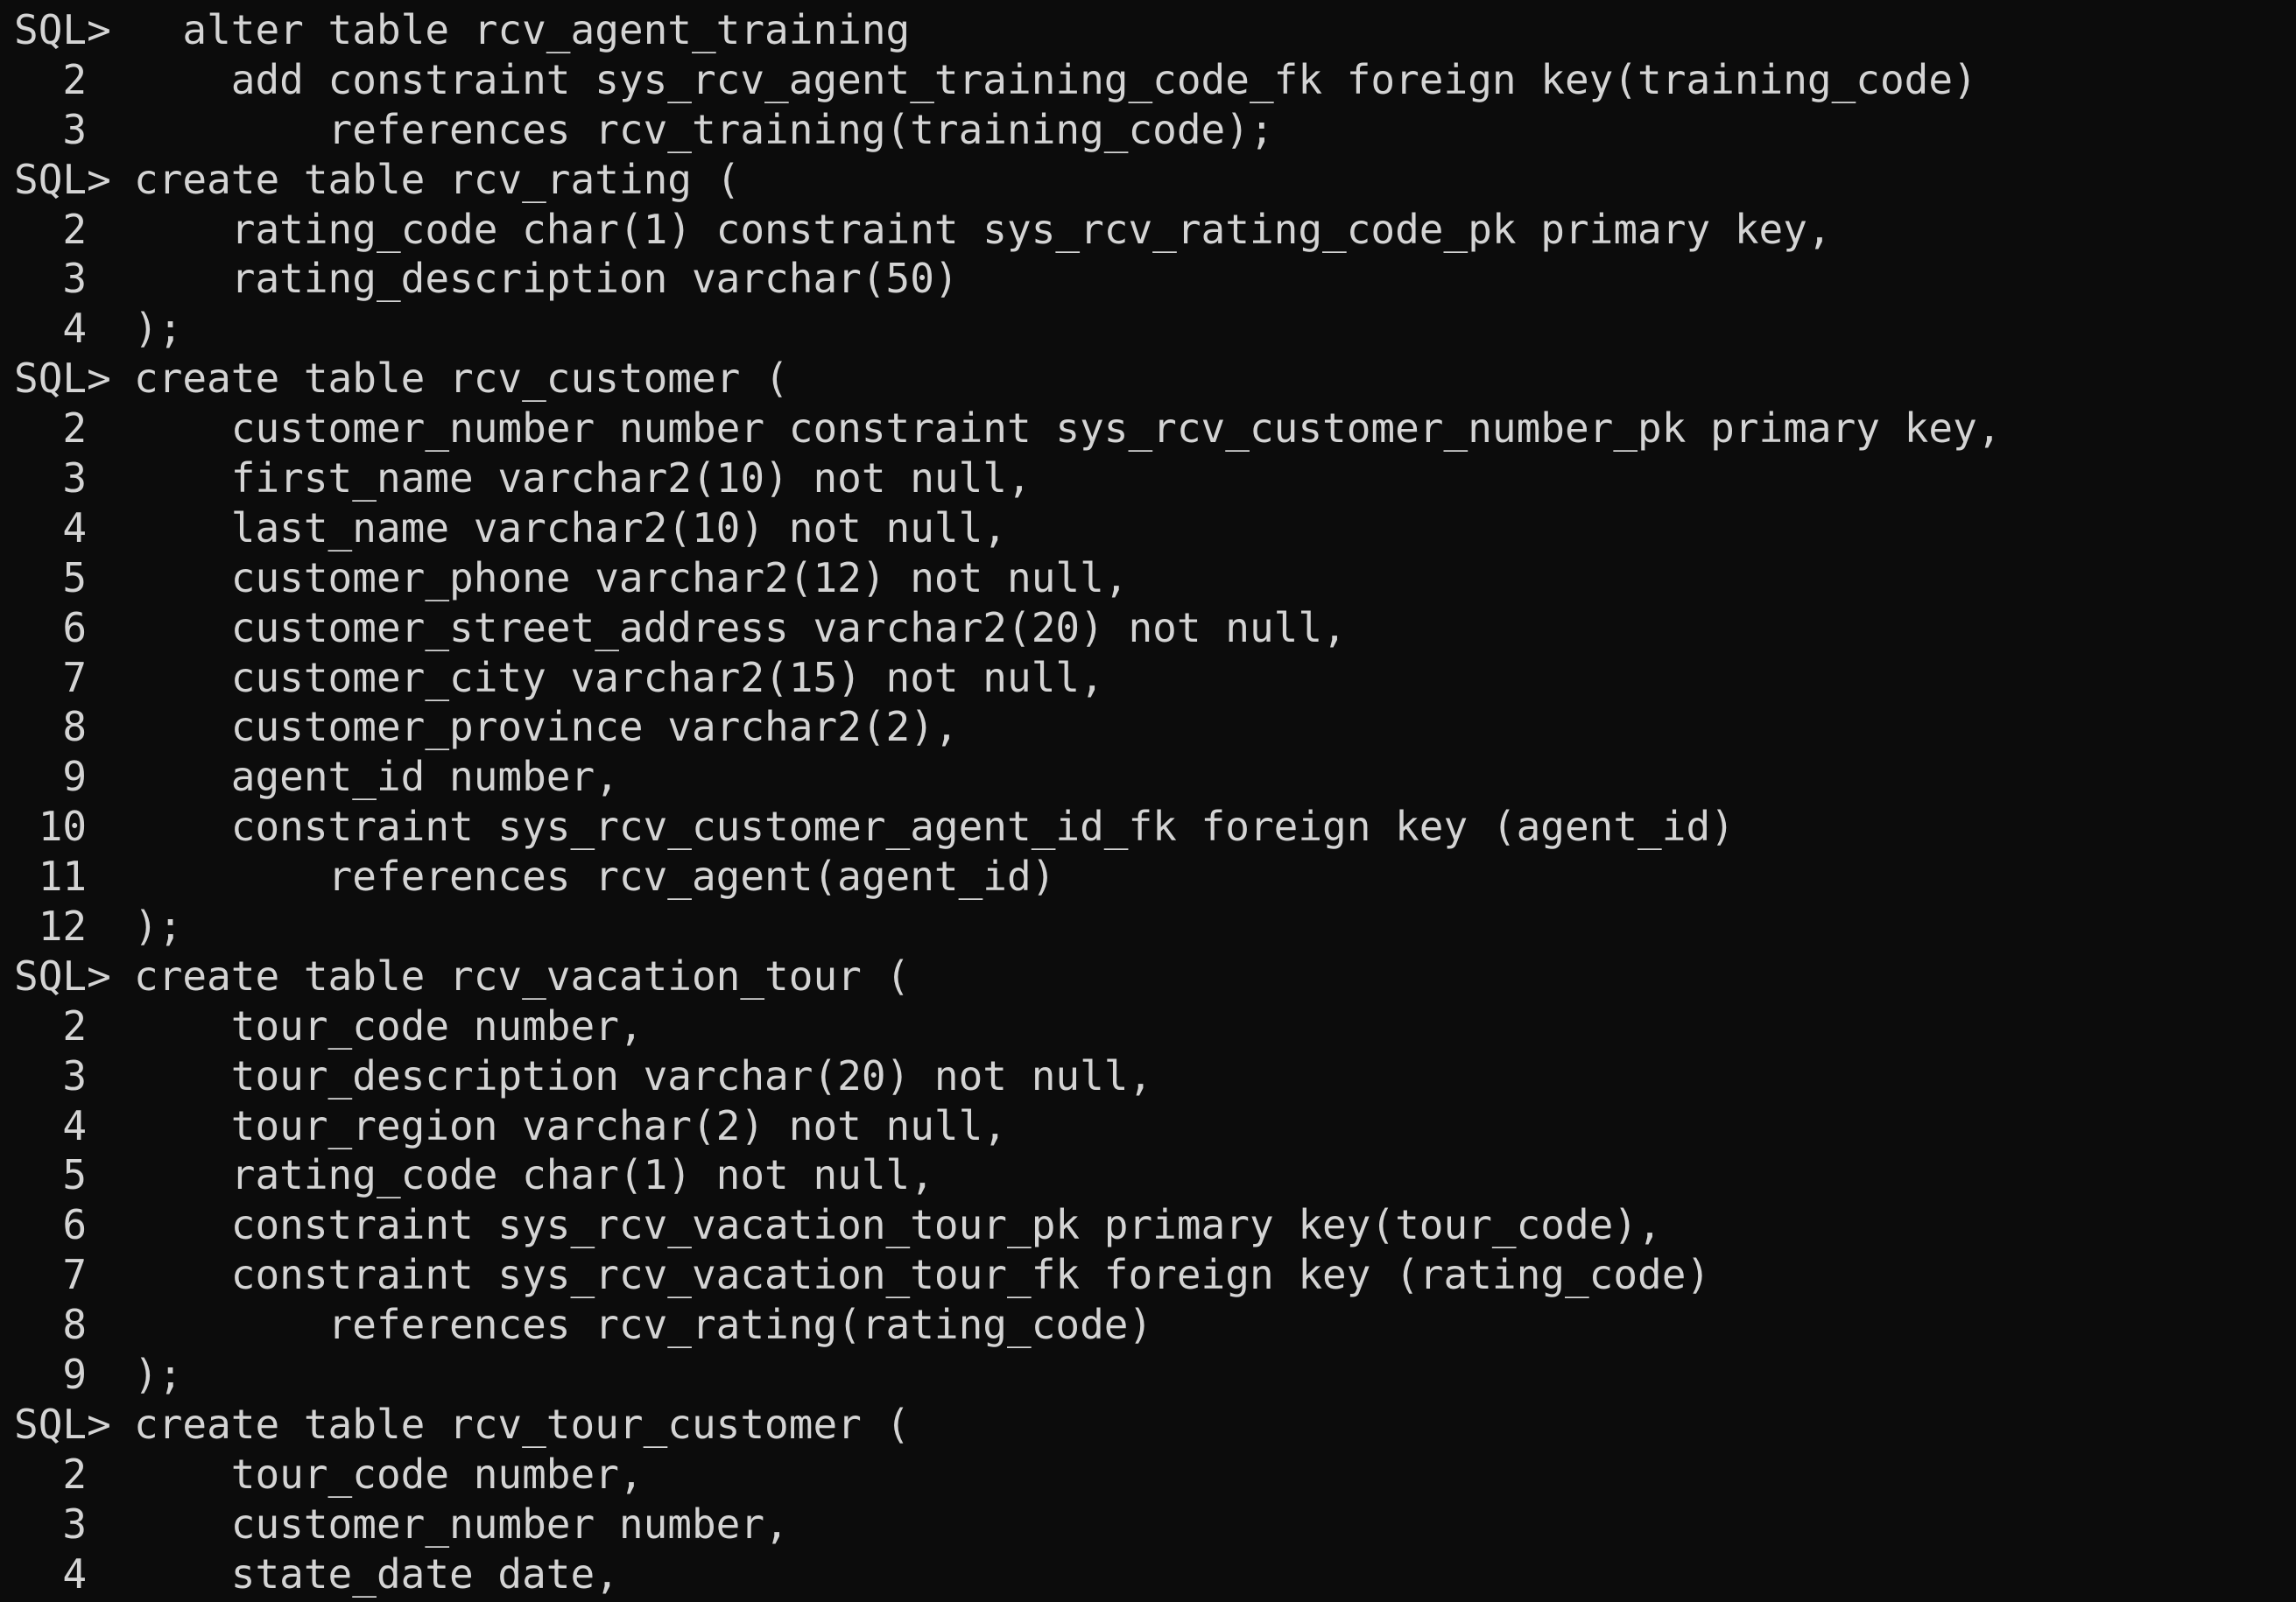 The width and height of the screenshot is (2296, 1602). Describe the element at coordinates (1155, 976) in the screenshot. I see `terminal-line: SQL> create table rcv_vacation_tour (` at that location.